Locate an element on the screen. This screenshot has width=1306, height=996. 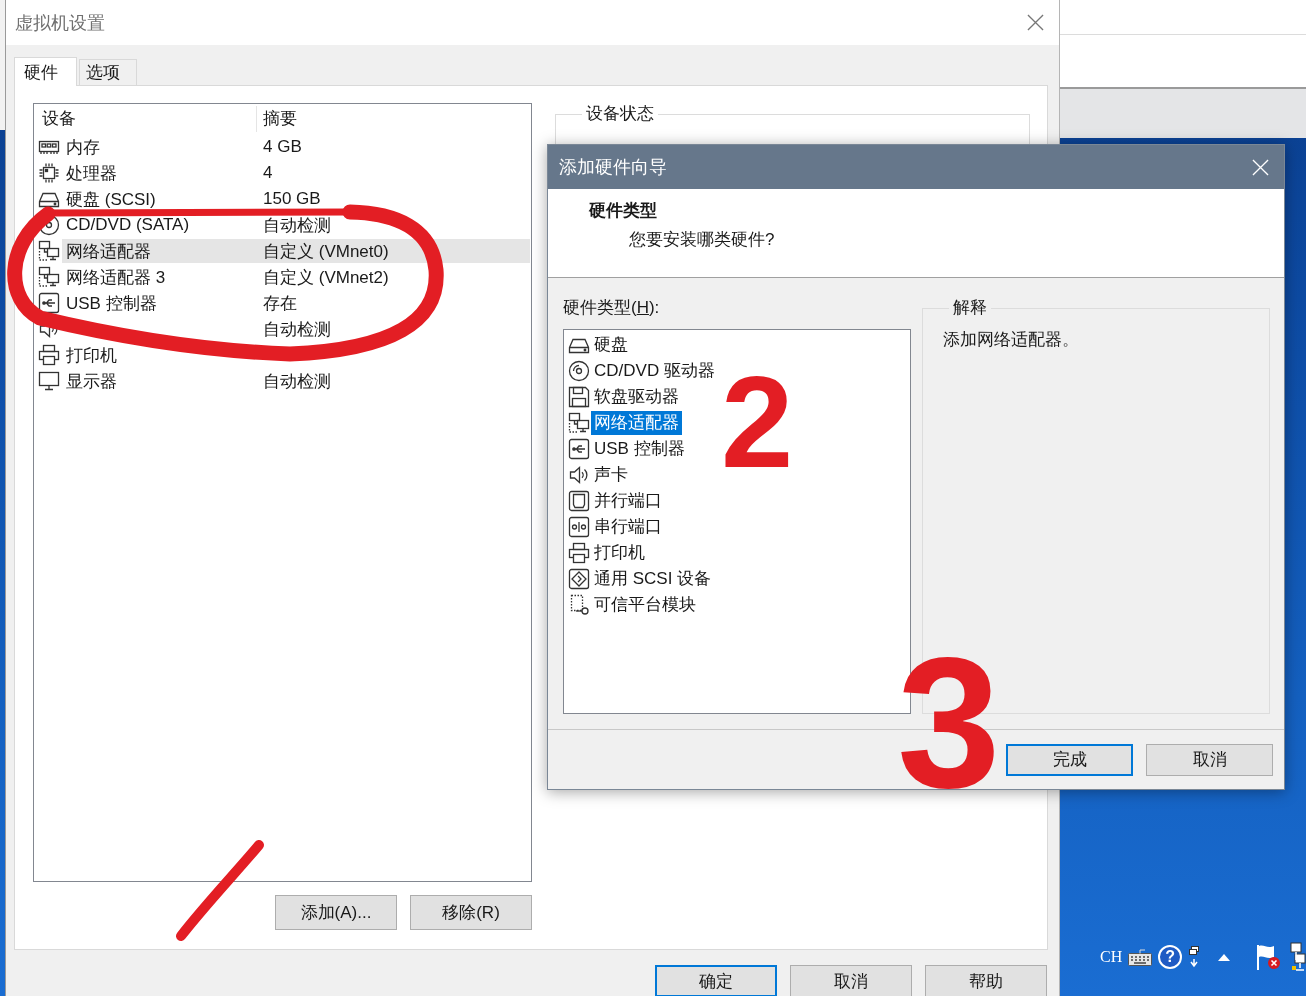
device-row: 网络适配器 3 自定义 (VMnet2) is located at coordinates (225, 277).